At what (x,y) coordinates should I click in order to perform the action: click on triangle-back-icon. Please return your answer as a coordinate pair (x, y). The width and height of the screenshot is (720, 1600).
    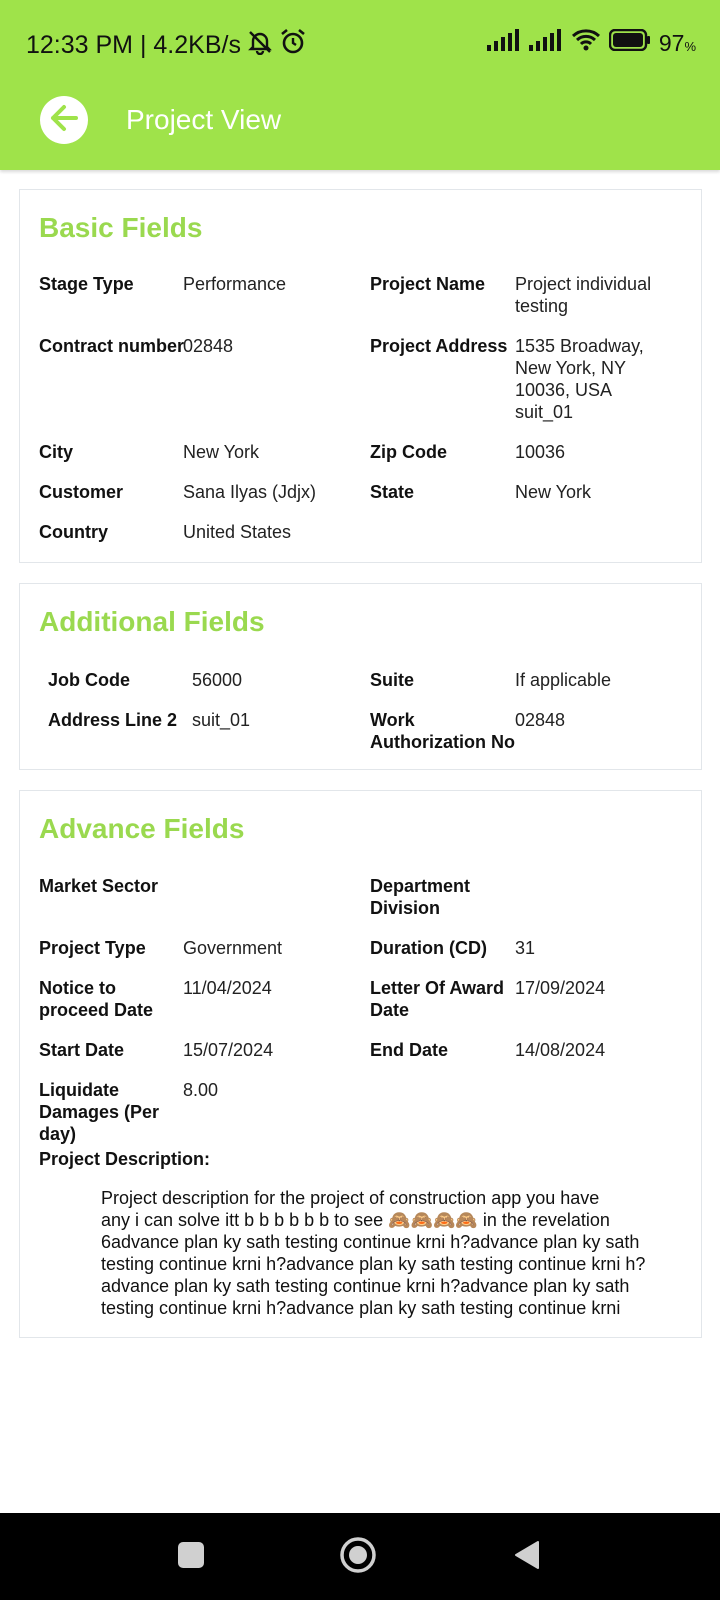
    Looking at the image, I should click on (527, 1557).